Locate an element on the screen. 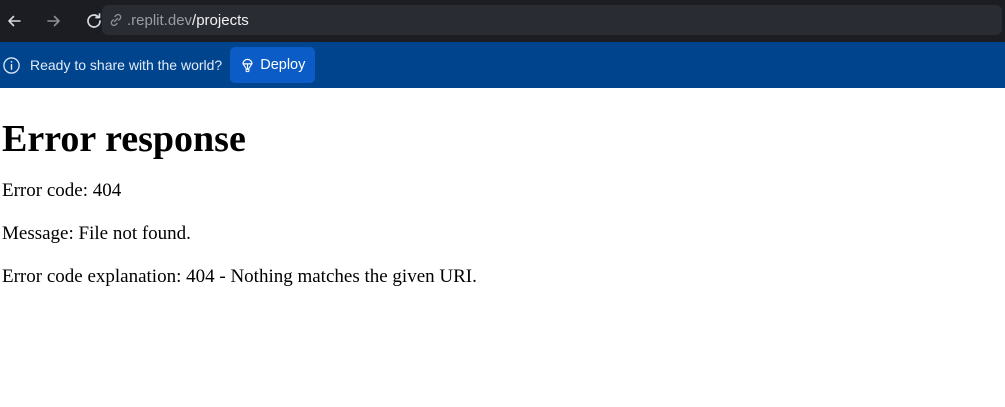  forward-button is located at coordinates (54, 21).